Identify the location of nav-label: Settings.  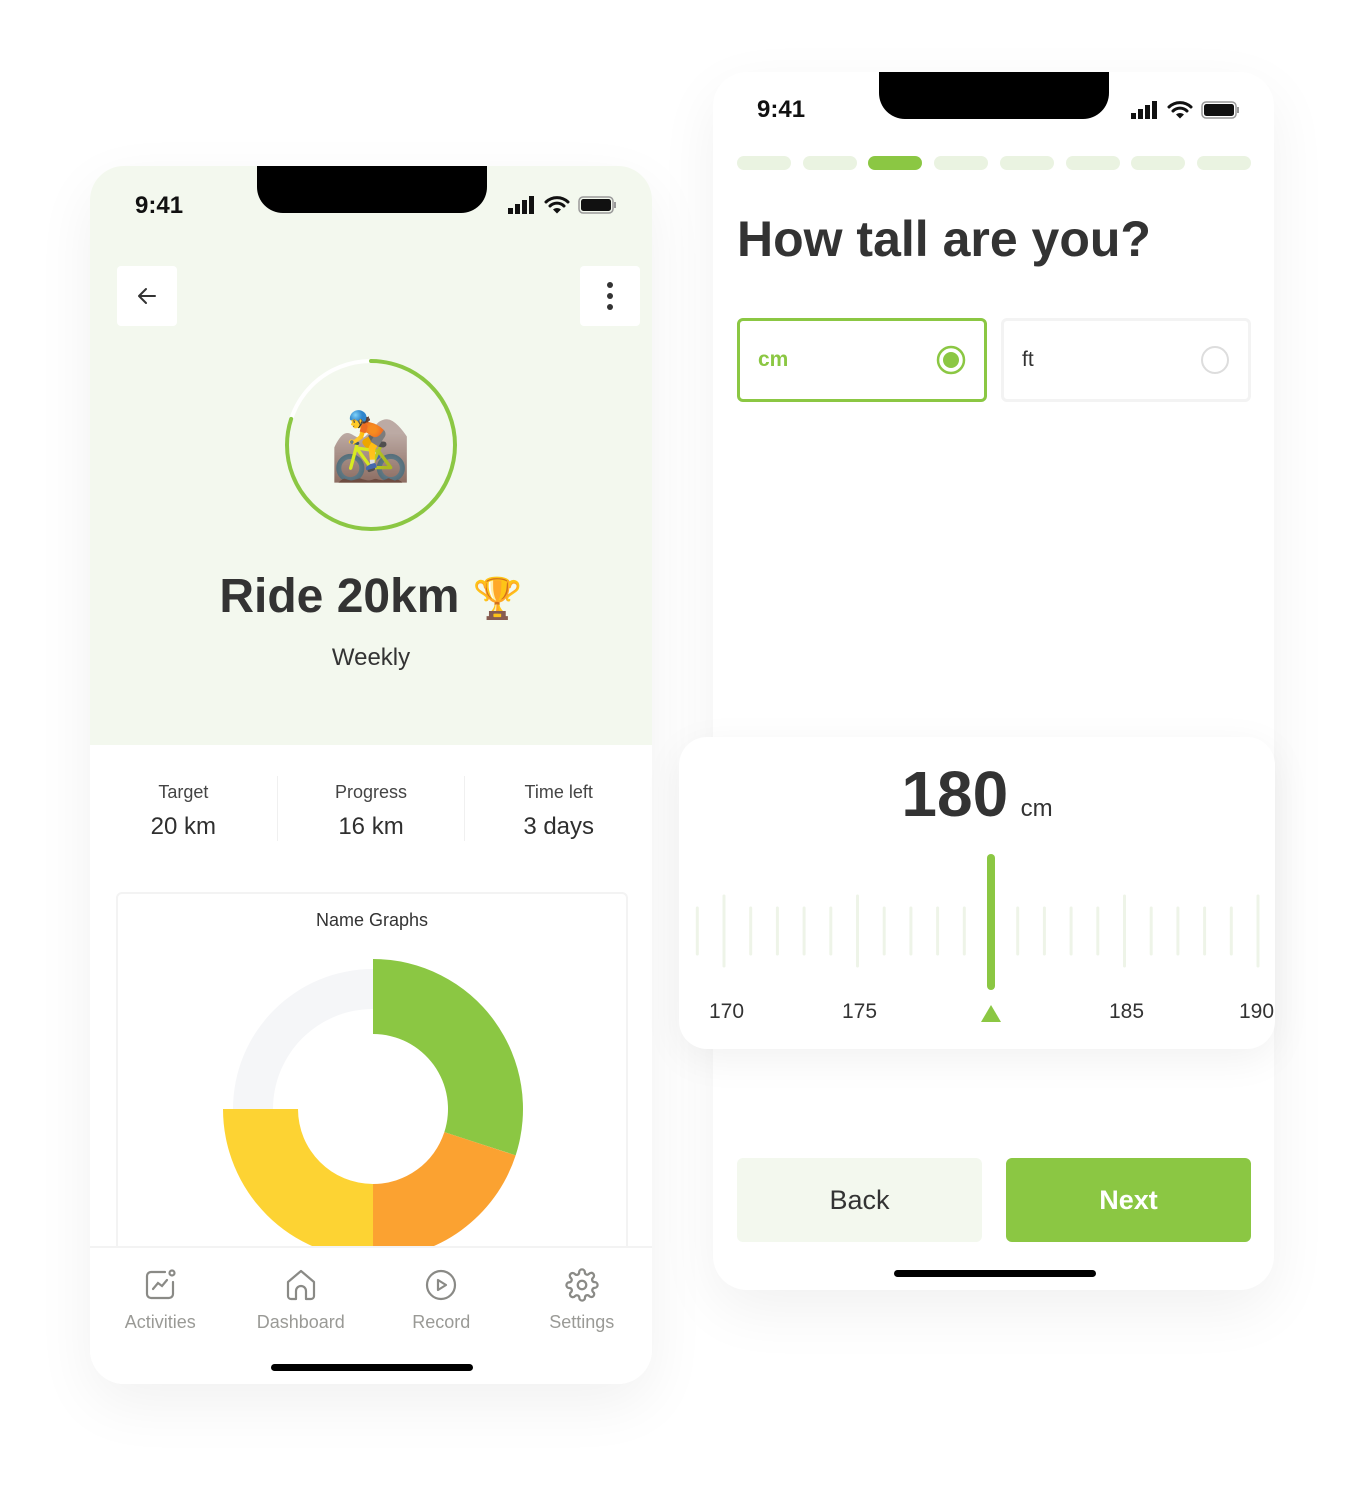
(582, 1322).